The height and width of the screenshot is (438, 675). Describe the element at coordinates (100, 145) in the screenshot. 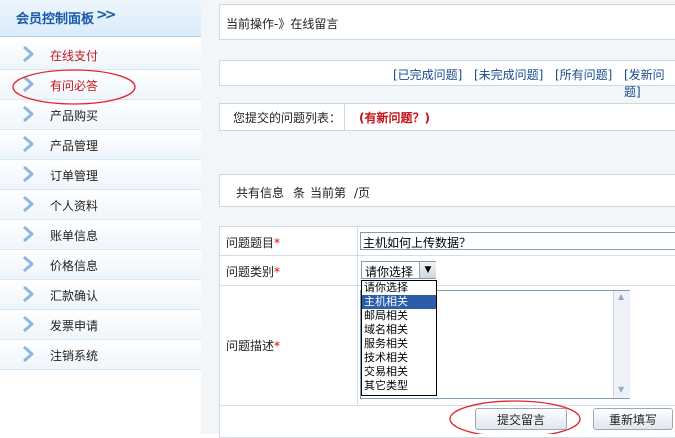

I see `sidebar-item: 产品管理` at that location.